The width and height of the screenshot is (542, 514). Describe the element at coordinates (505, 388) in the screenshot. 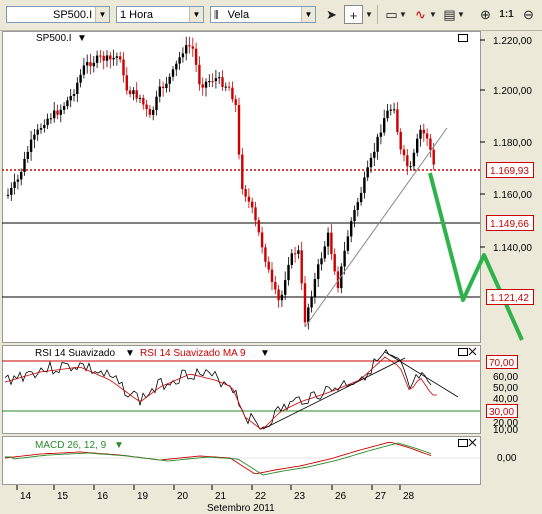

I see `rsi-tick-label: 50,00` at that location.